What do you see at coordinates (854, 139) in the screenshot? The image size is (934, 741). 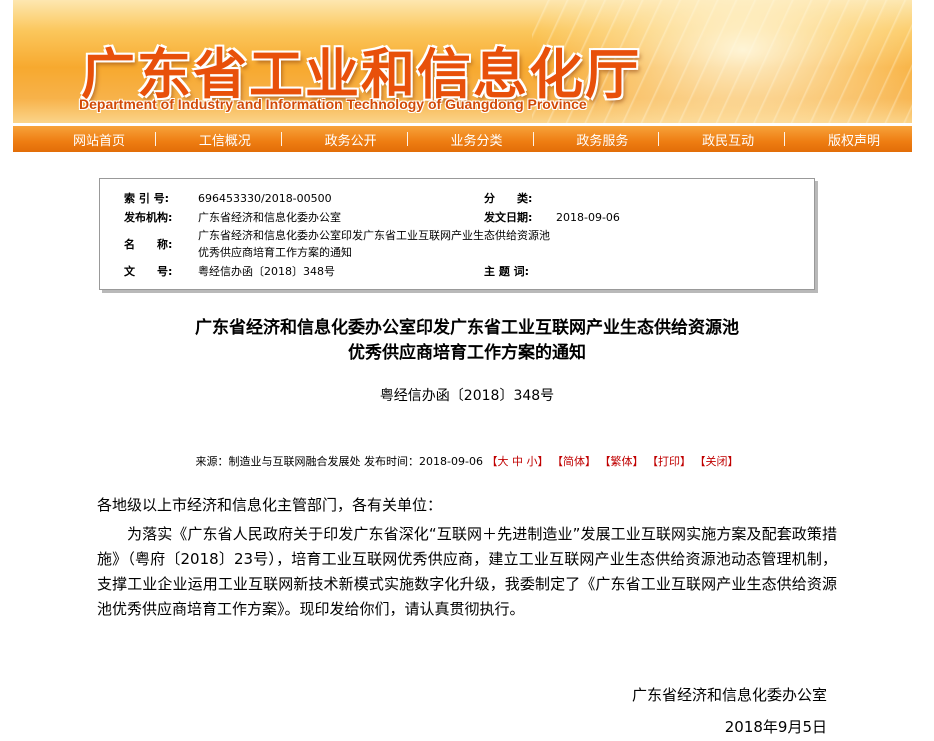 I see `nav-copyright: 版权声明` at bounding box center [854, 139].